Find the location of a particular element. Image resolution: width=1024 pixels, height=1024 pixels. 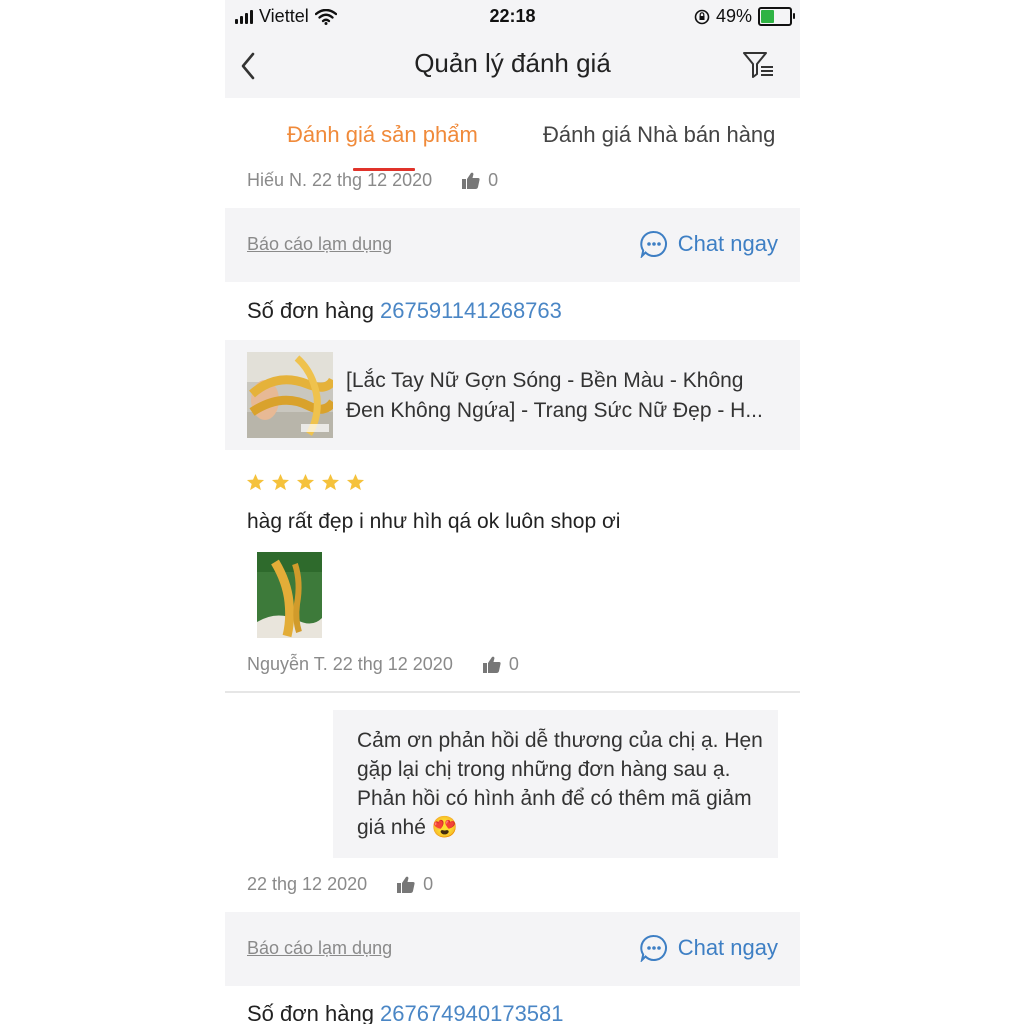

rating-stars is located at coordinates (305, 482).